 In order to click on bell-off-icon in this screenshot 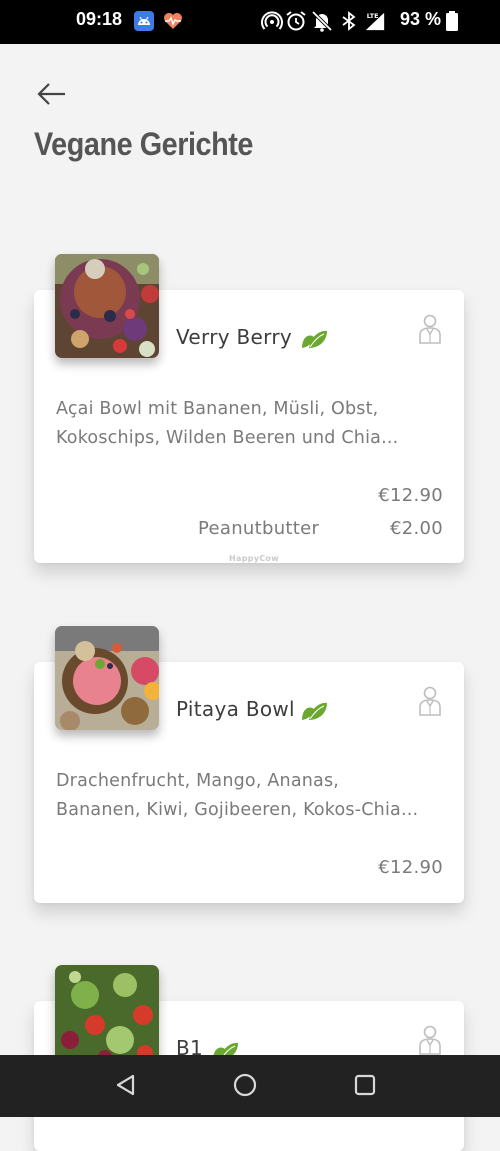, I will do `click(322, 21)`.